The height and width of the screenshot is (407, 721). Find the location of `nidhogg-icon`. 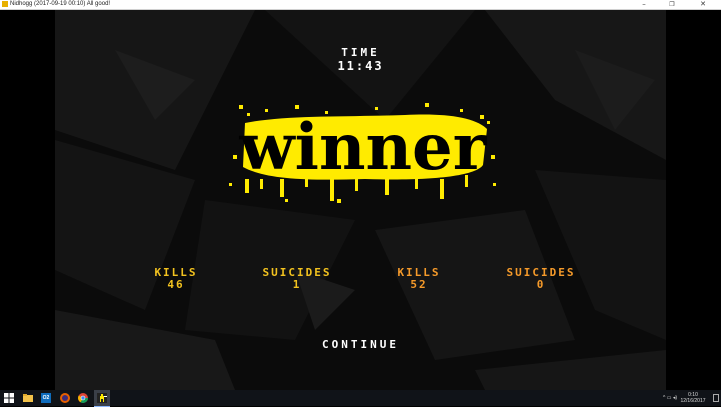

nidhogg-icon is located at coordinates (102, 398).